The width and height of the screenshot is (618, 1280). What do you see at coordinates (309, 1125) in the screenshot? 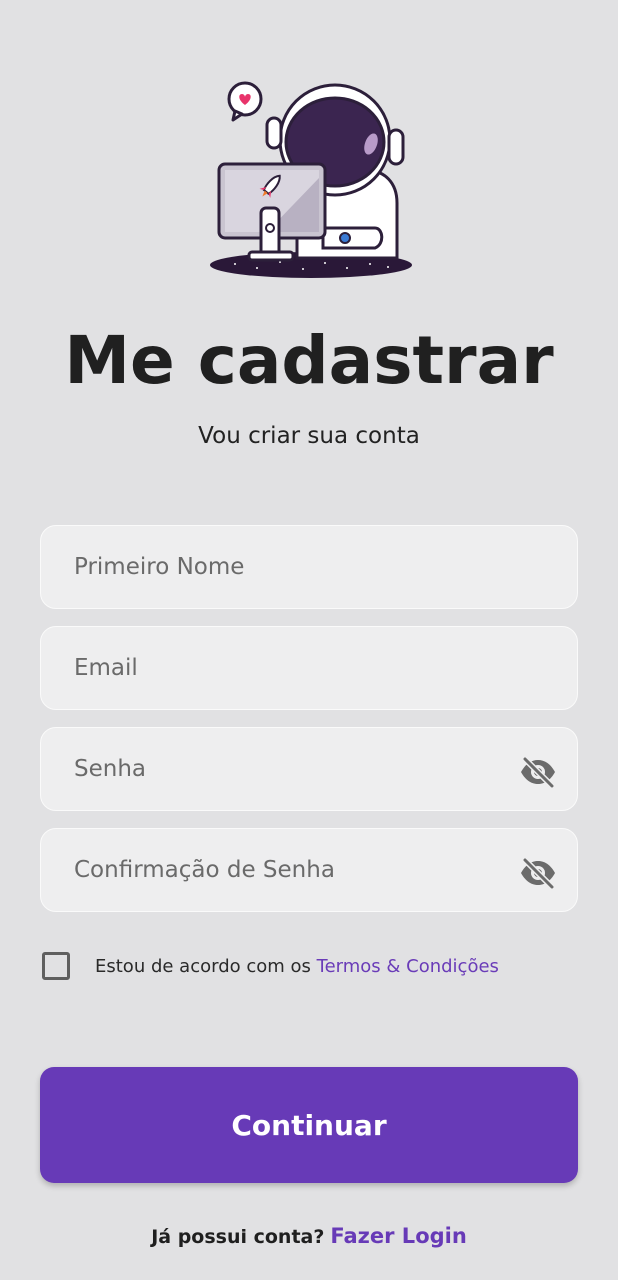
I see `continue-button: Continuar` at bounding box center [309, 1125].